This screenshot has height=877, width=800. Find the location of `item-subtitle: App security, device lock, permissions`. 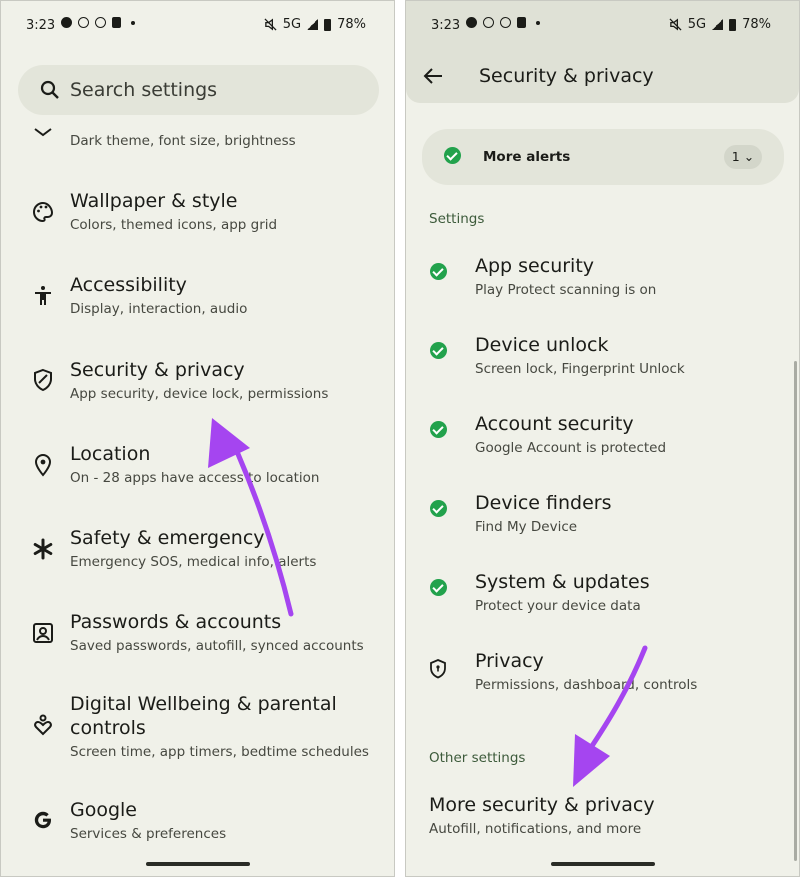

item-subtitle: App security, device lock, permissions is located at coordinates (199, 394).